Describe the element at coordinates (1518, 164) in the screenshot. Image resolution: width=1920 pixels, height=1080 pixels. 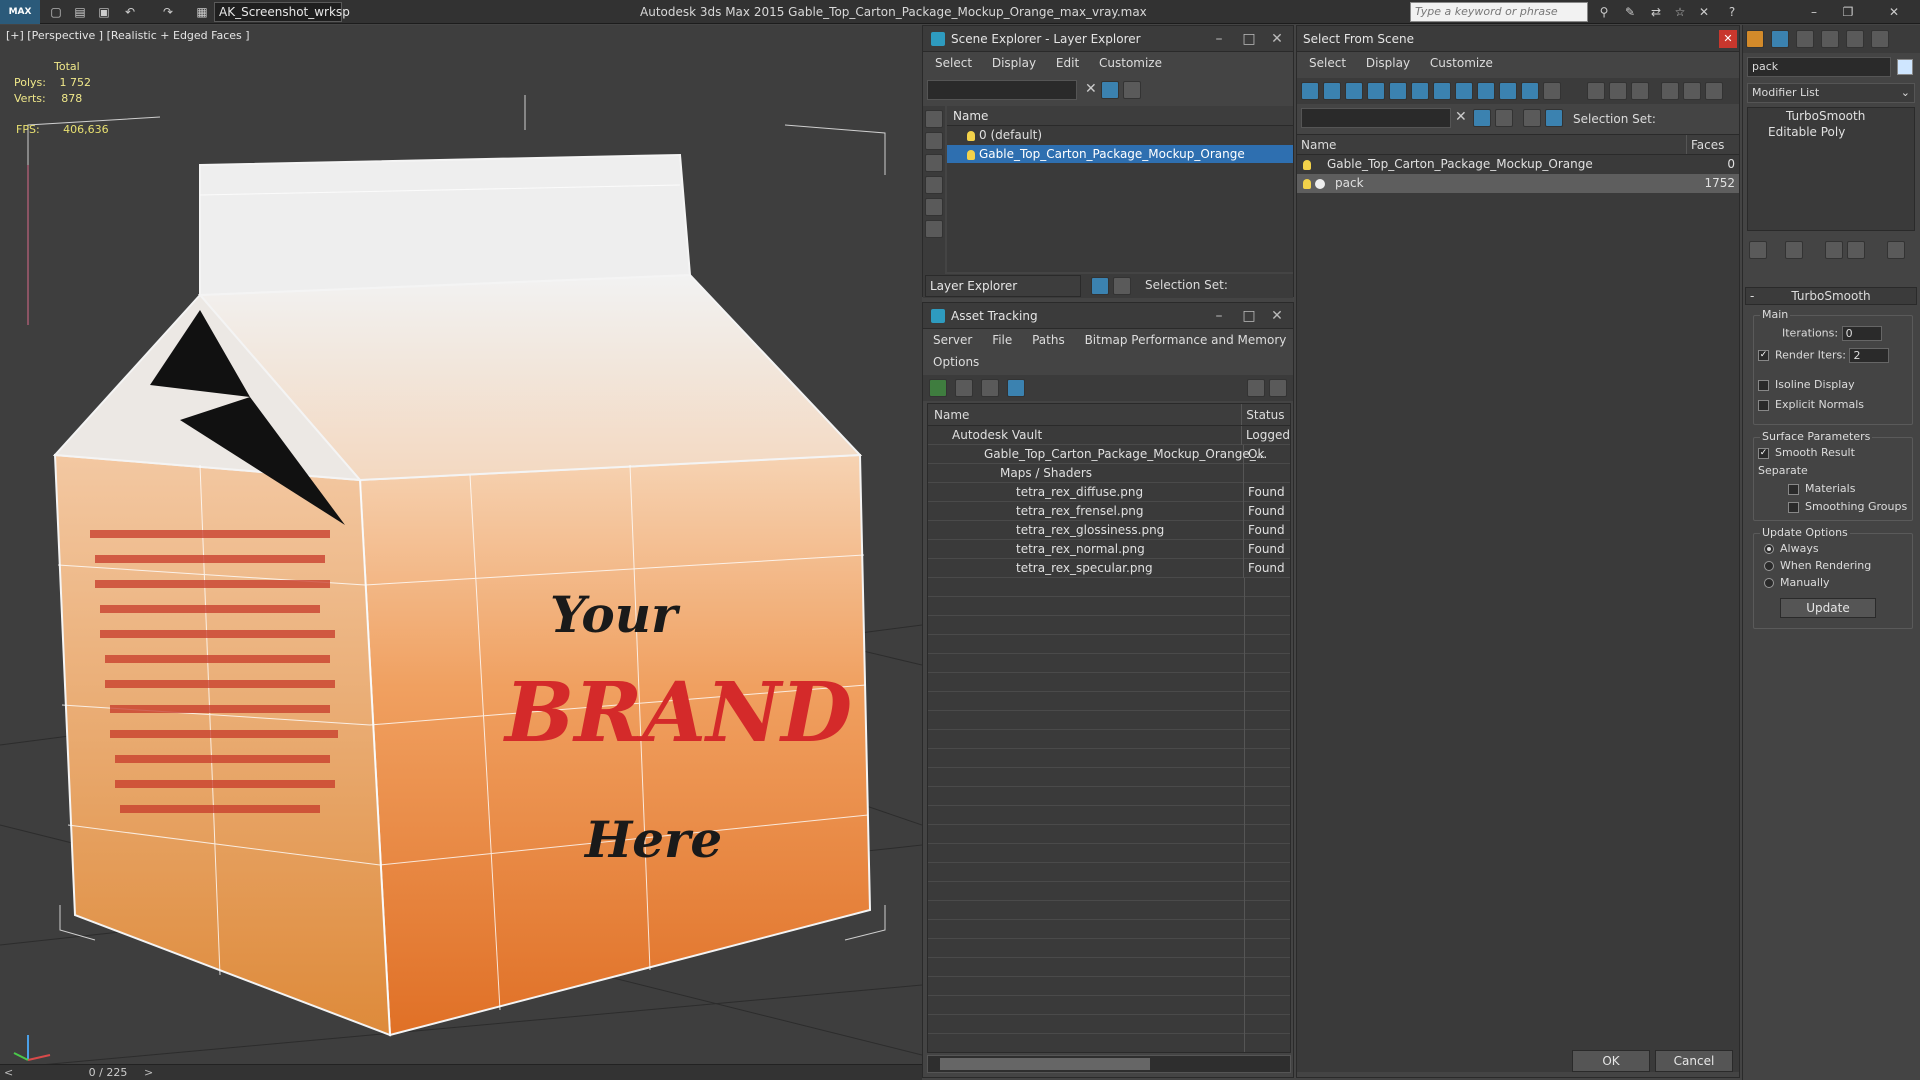
I see `select-row-carton: Gable_Top_Carton_Package_Mockup_Orange 0` at that location.